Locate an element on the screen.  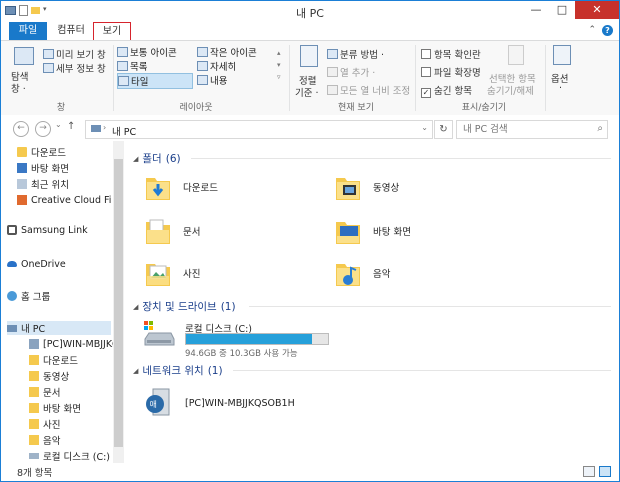
svg-text: 애 is located at coordinates (153, 404).